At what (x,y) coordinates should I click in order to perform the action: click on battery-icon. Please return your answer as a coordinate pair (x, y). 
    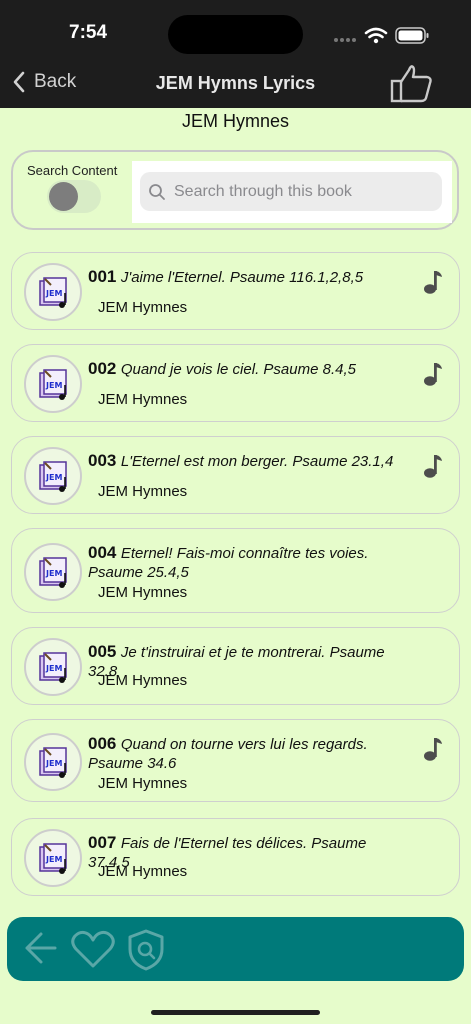
    Looking at the image, I should click on (412, 35).